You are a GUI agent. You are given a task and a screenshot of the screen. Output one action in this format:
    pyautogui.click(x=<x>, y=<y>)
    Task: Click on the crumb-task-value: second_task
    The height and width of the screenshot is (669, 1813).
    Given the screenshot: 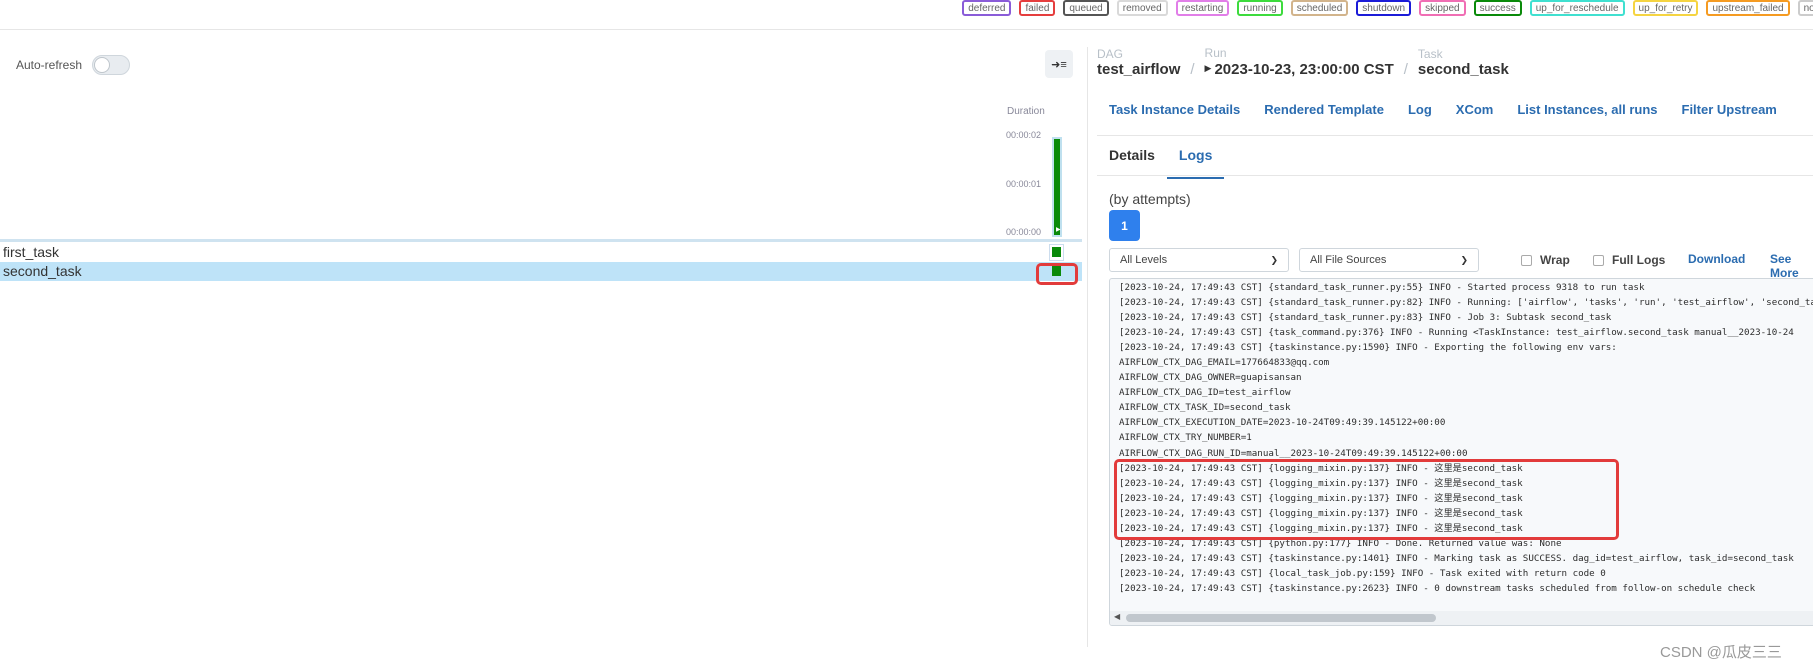 What is the action you would take?
    pyautogui.click(x=1463, y=69)
    